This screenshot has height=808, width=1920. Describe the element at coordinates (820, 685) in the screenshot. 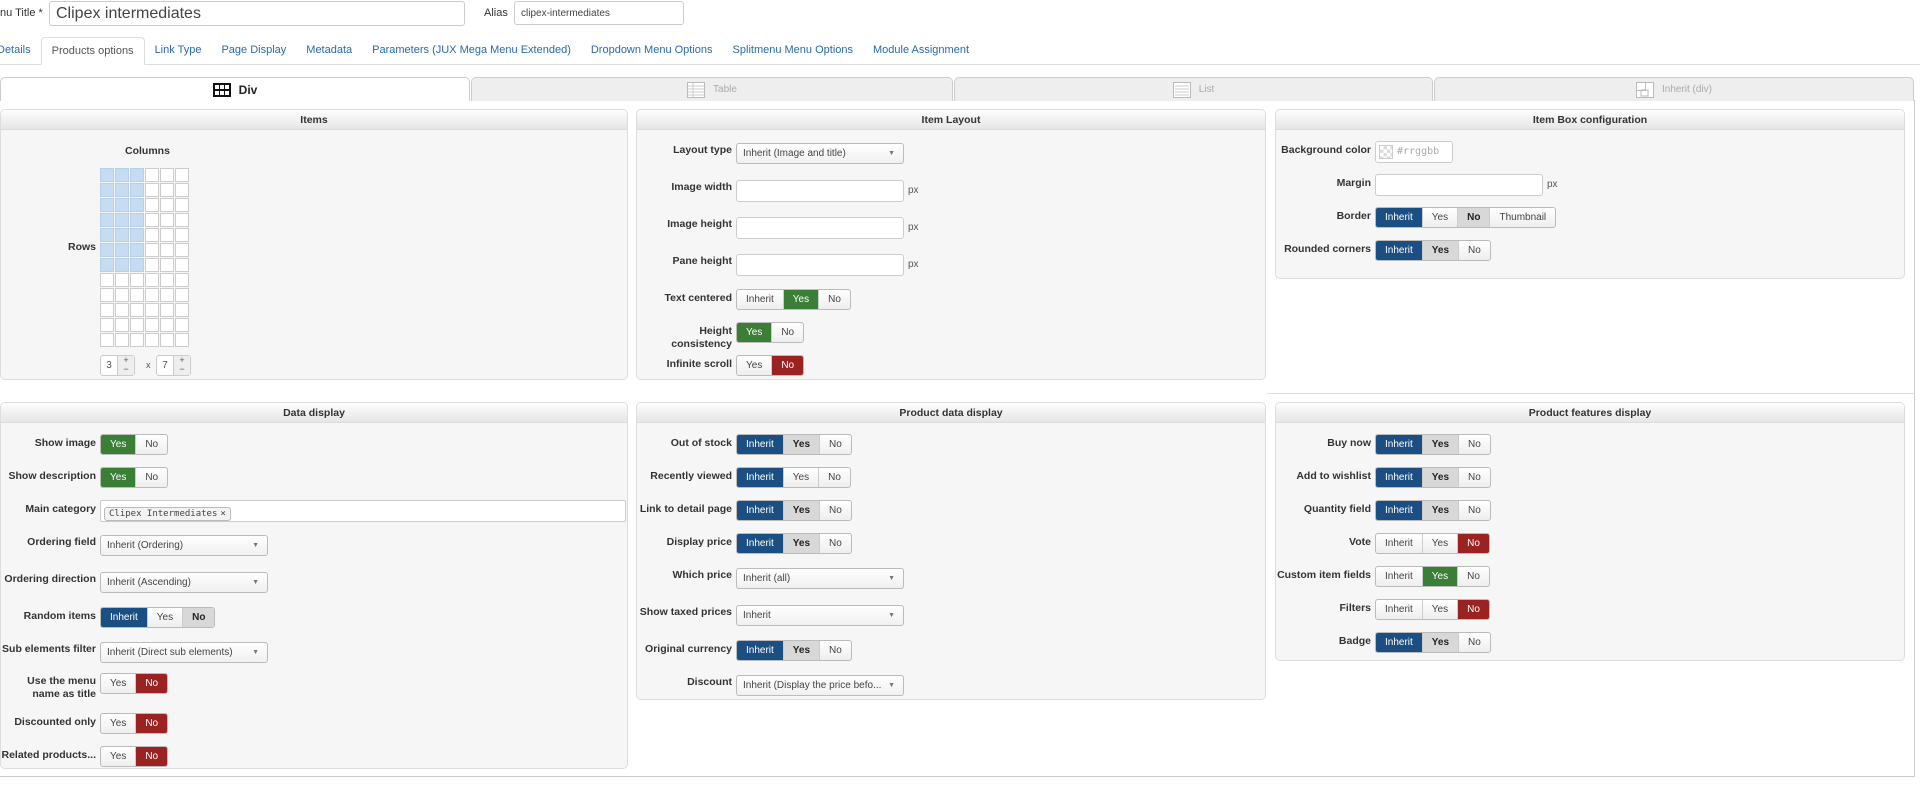

I see `discount-select: Inherit (Display the price befo... ▼` at that location.